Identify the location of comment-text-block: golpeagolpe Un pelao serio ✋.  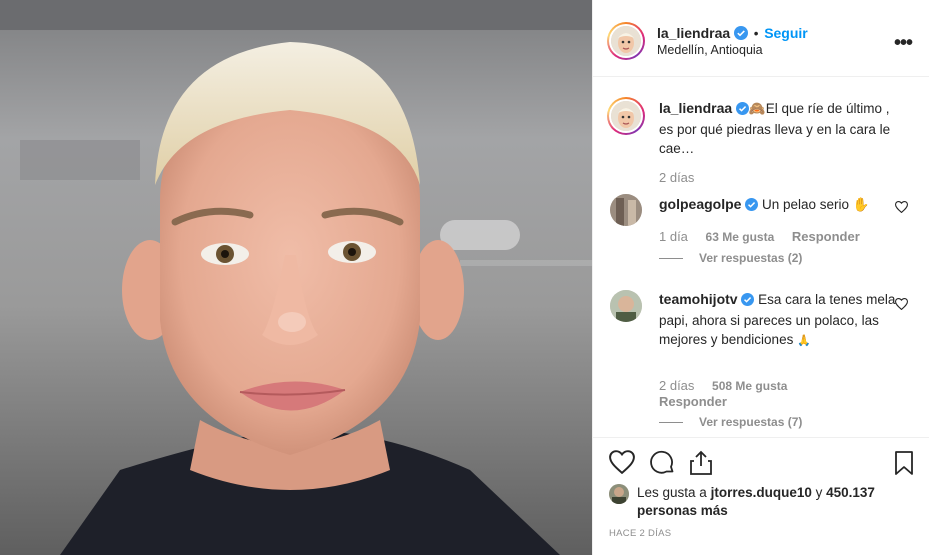
(782, 205).